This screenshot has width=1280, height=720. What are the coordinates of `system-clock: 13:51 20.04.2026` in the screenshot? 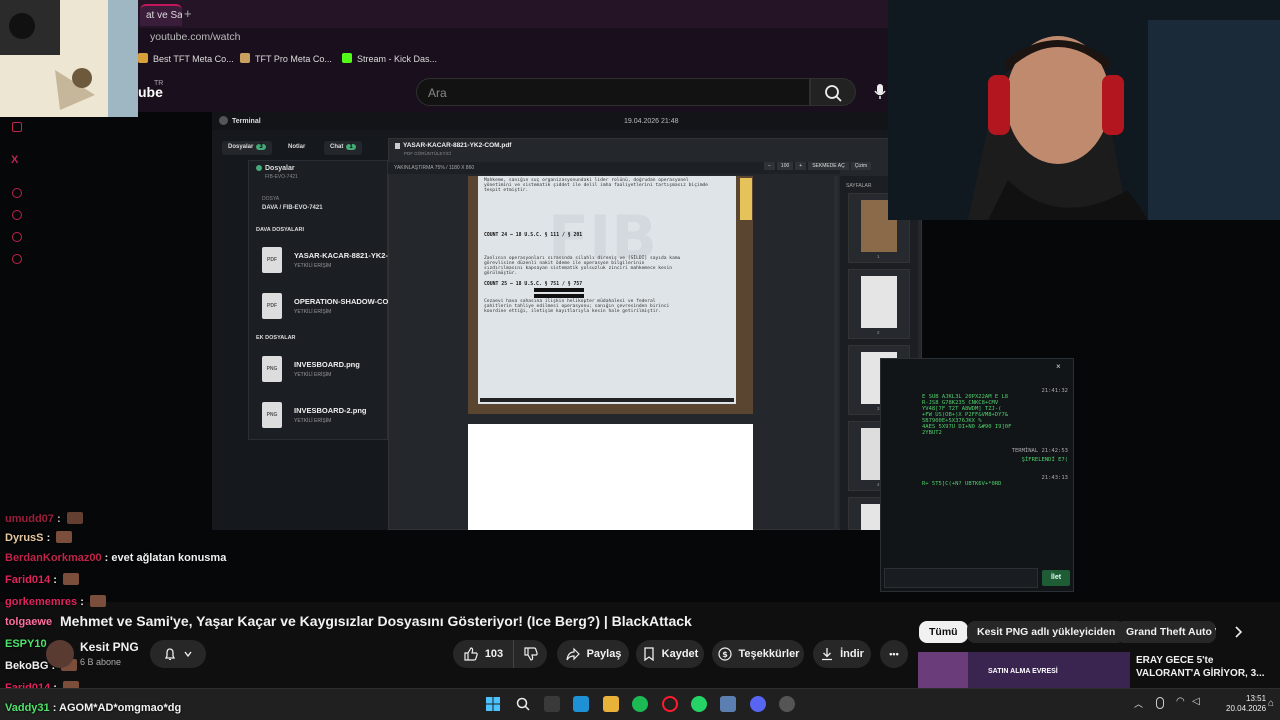 It's located at (1246, 704).